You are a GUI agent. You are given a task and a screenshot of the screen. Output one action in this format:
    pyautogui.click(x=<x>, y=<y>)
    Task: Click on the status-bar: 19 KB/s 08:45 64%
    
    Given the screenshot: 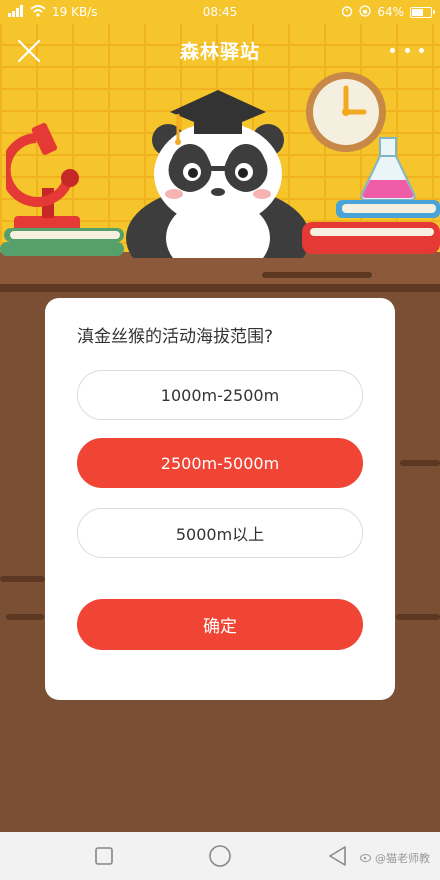 What is the action you would take?
    pyautogui.click(x=220, y=12)
    